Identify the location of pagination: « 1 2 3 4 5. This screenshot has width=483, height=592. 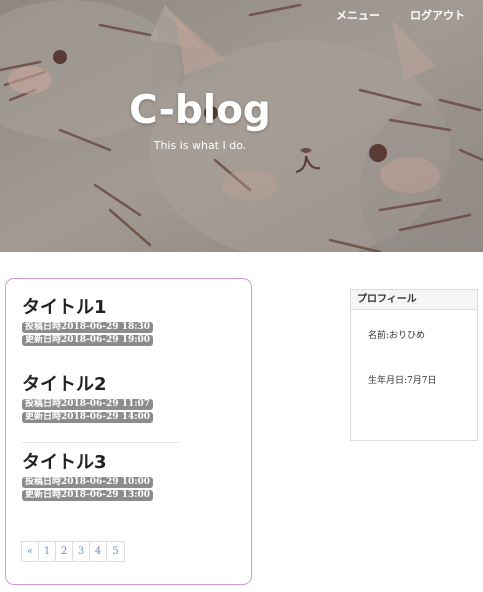
(73, 551).